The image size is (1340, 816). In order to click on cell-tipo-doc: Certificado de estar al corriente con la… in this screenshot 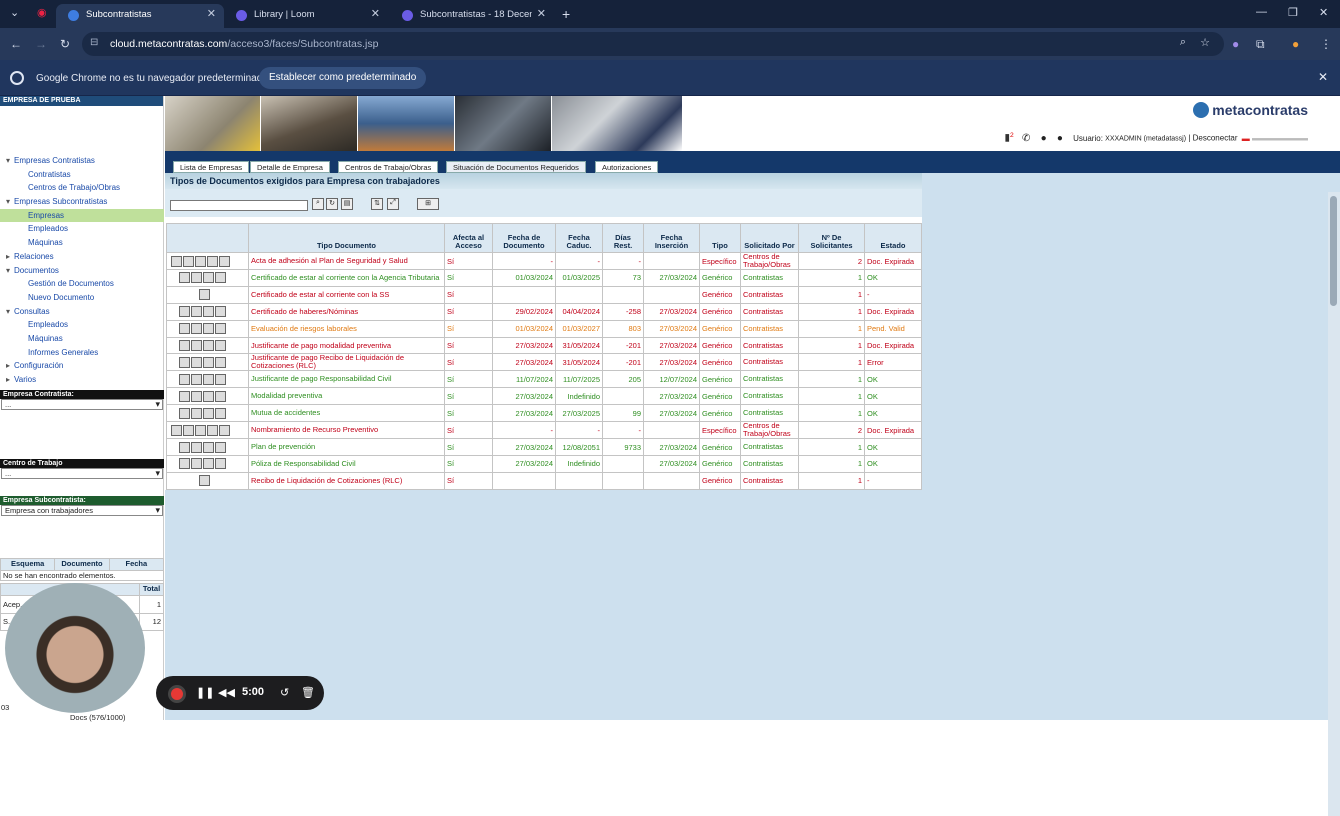, I will do `click(346, 294)`.